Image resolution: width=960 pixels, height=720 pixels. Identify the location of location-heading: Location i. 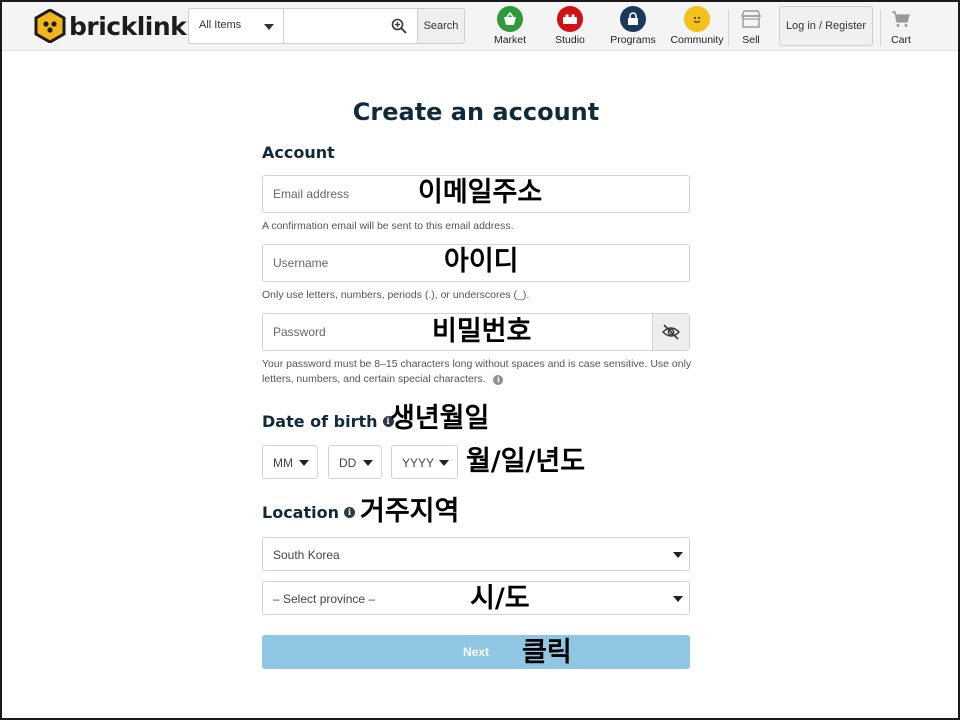
(308, 512).